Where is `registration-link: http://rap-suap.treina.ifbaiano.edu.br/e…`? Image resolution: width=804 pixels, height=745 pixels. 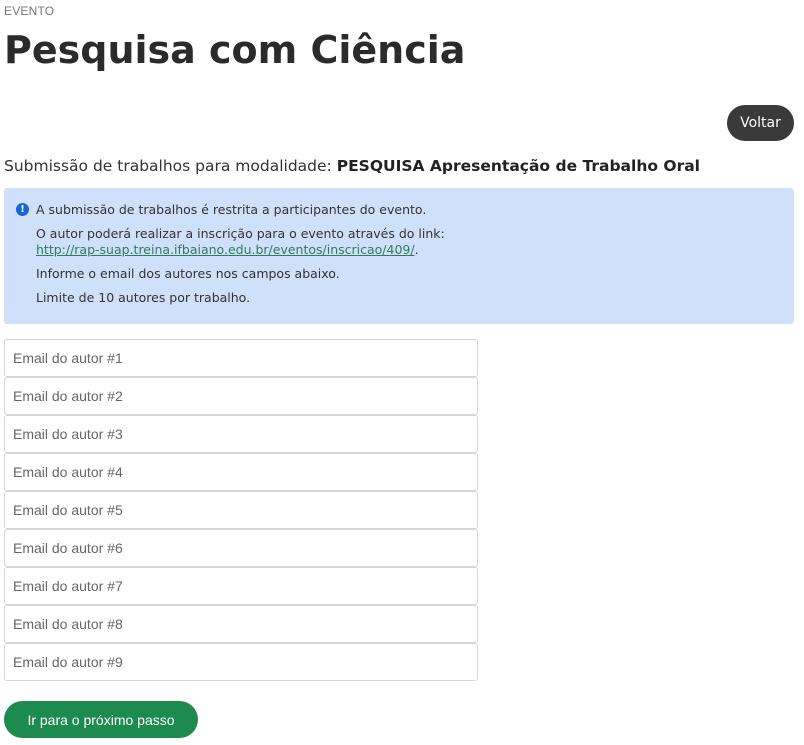
registration-link: http://rap-suap.treina.ifbaiano.edu.br/e… is located at coordinates (225, 249).